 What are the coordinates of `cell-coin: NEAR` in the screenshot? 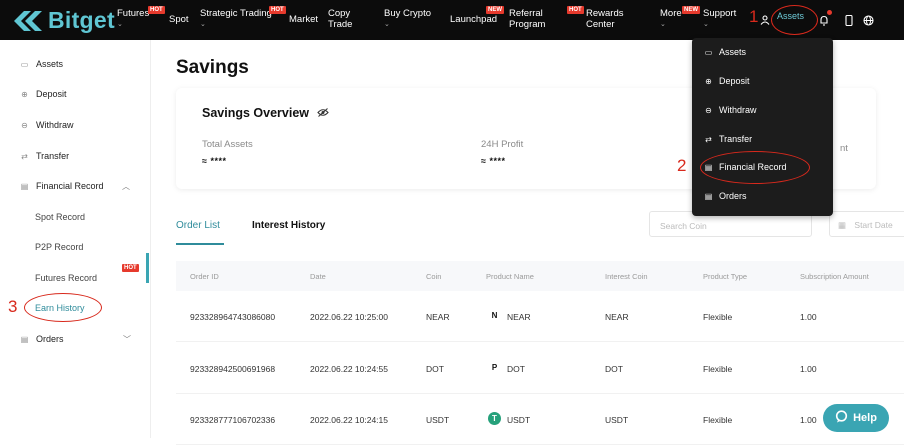 It's located at (438, 317).